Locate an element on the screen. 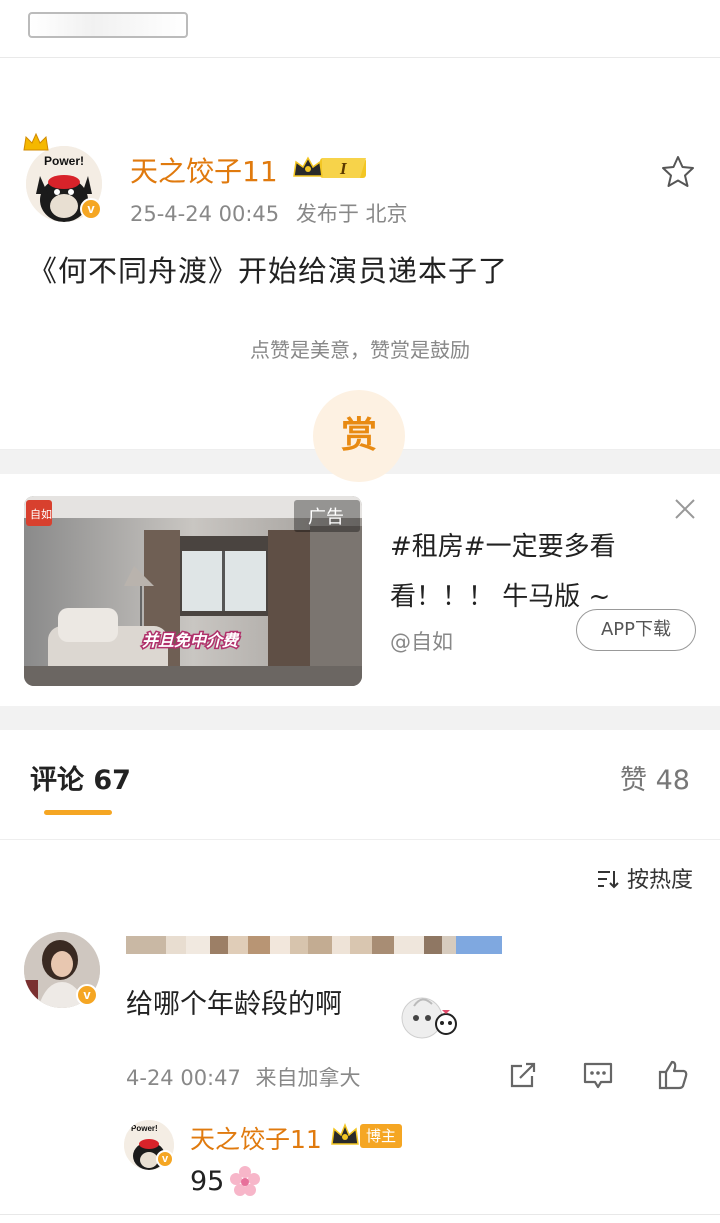  comment-meta: 4-24 00:47 来自加拿大 is located at coordinates (243, 1077).